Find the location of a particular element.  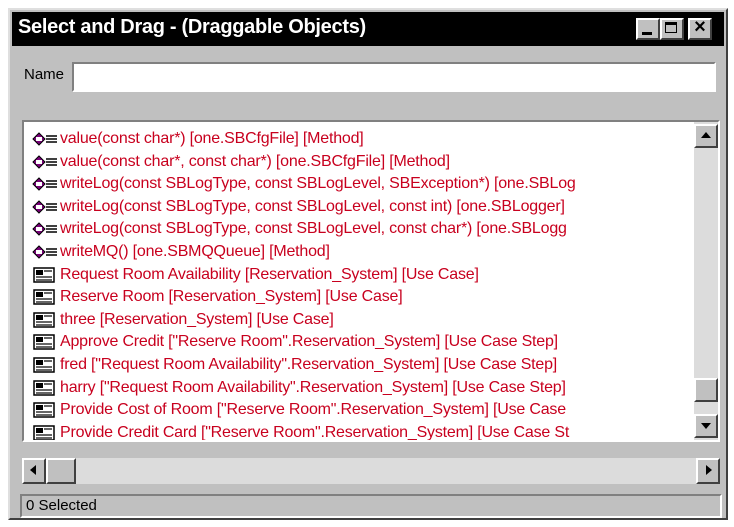

arrow-right-icon is located at coordinates (709, 470).